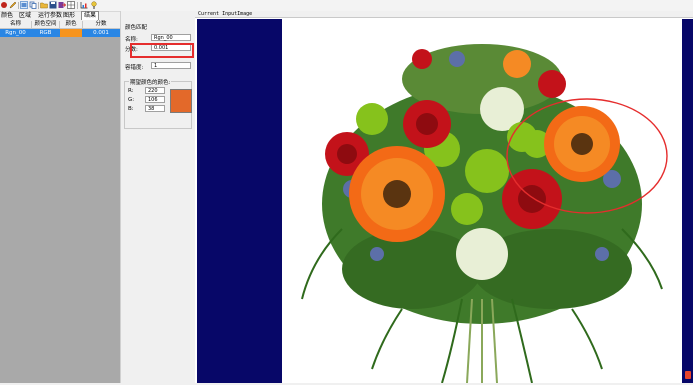 The width and height of the screenshot is (693, 385). Describe the element at coordinates (162, 50) in the screenshot. I see `score-highlight-annotation` at that location.